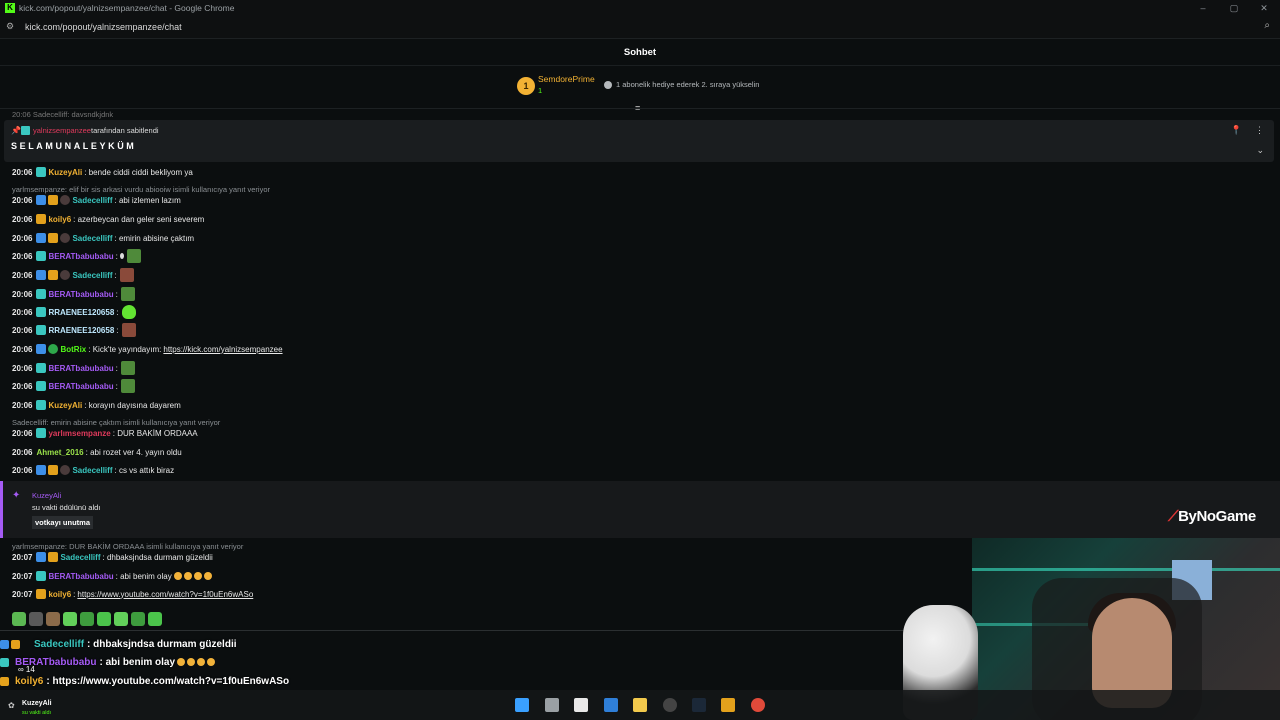 Image resolution: width=1280 pixels, height=720 pixels. What do you see at coordinates (758, 705) in the screenshot?
I see `chrome-icon` at bounding box center [758, 705].